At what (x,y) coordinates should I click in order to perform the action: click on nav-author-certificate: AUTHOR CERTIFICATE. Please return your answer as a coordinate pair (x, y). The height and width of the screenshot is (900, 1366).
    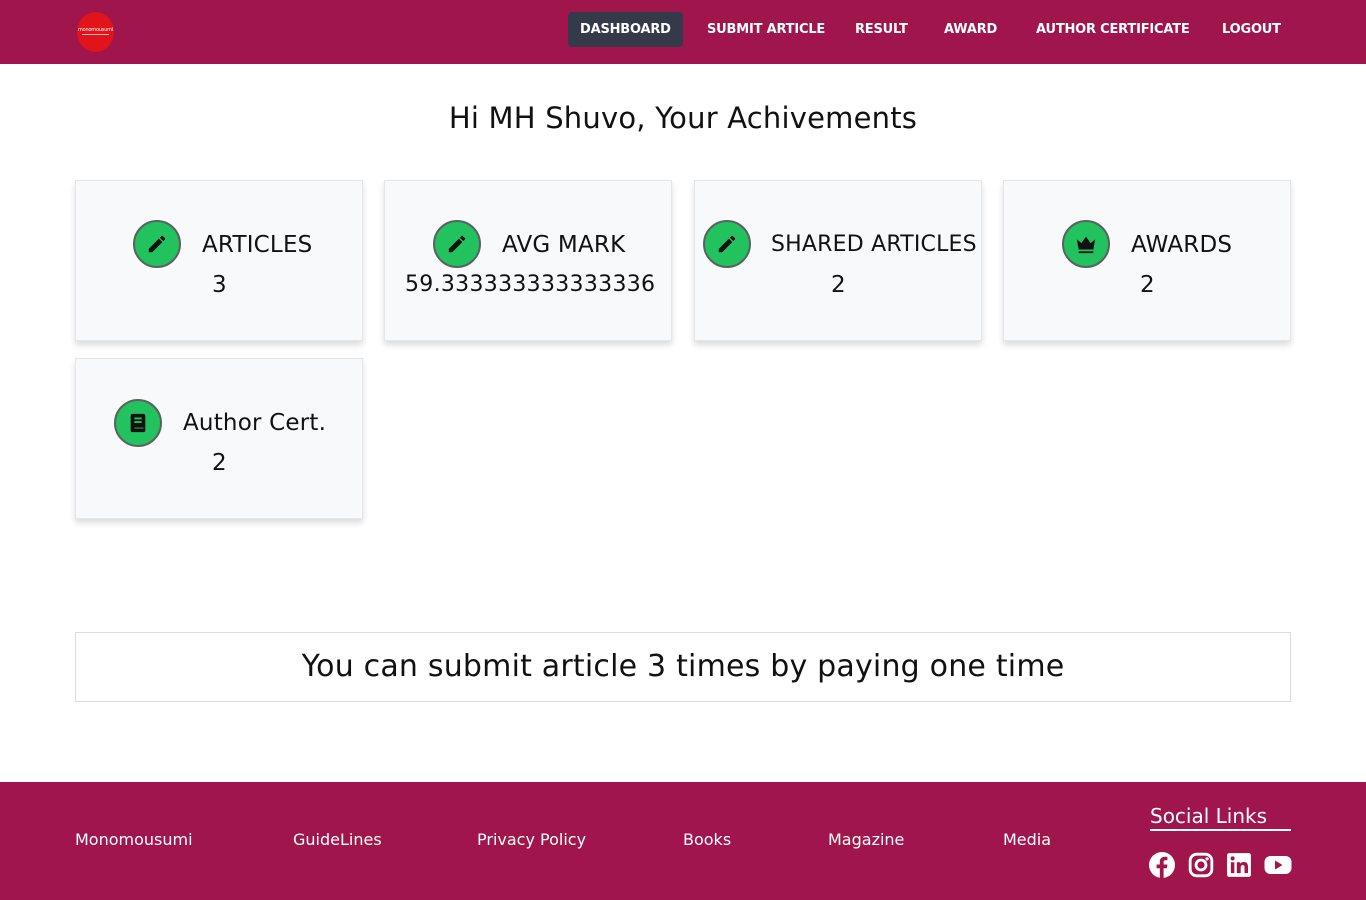
    Looking at the image, I should click on (1113, 29).